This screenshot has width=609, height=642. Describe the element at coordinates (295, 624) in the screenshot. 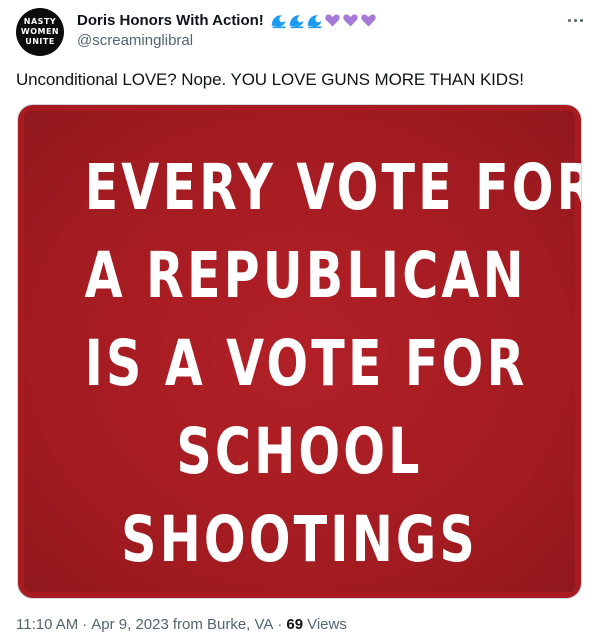

I see `views-count: 69` at that location.